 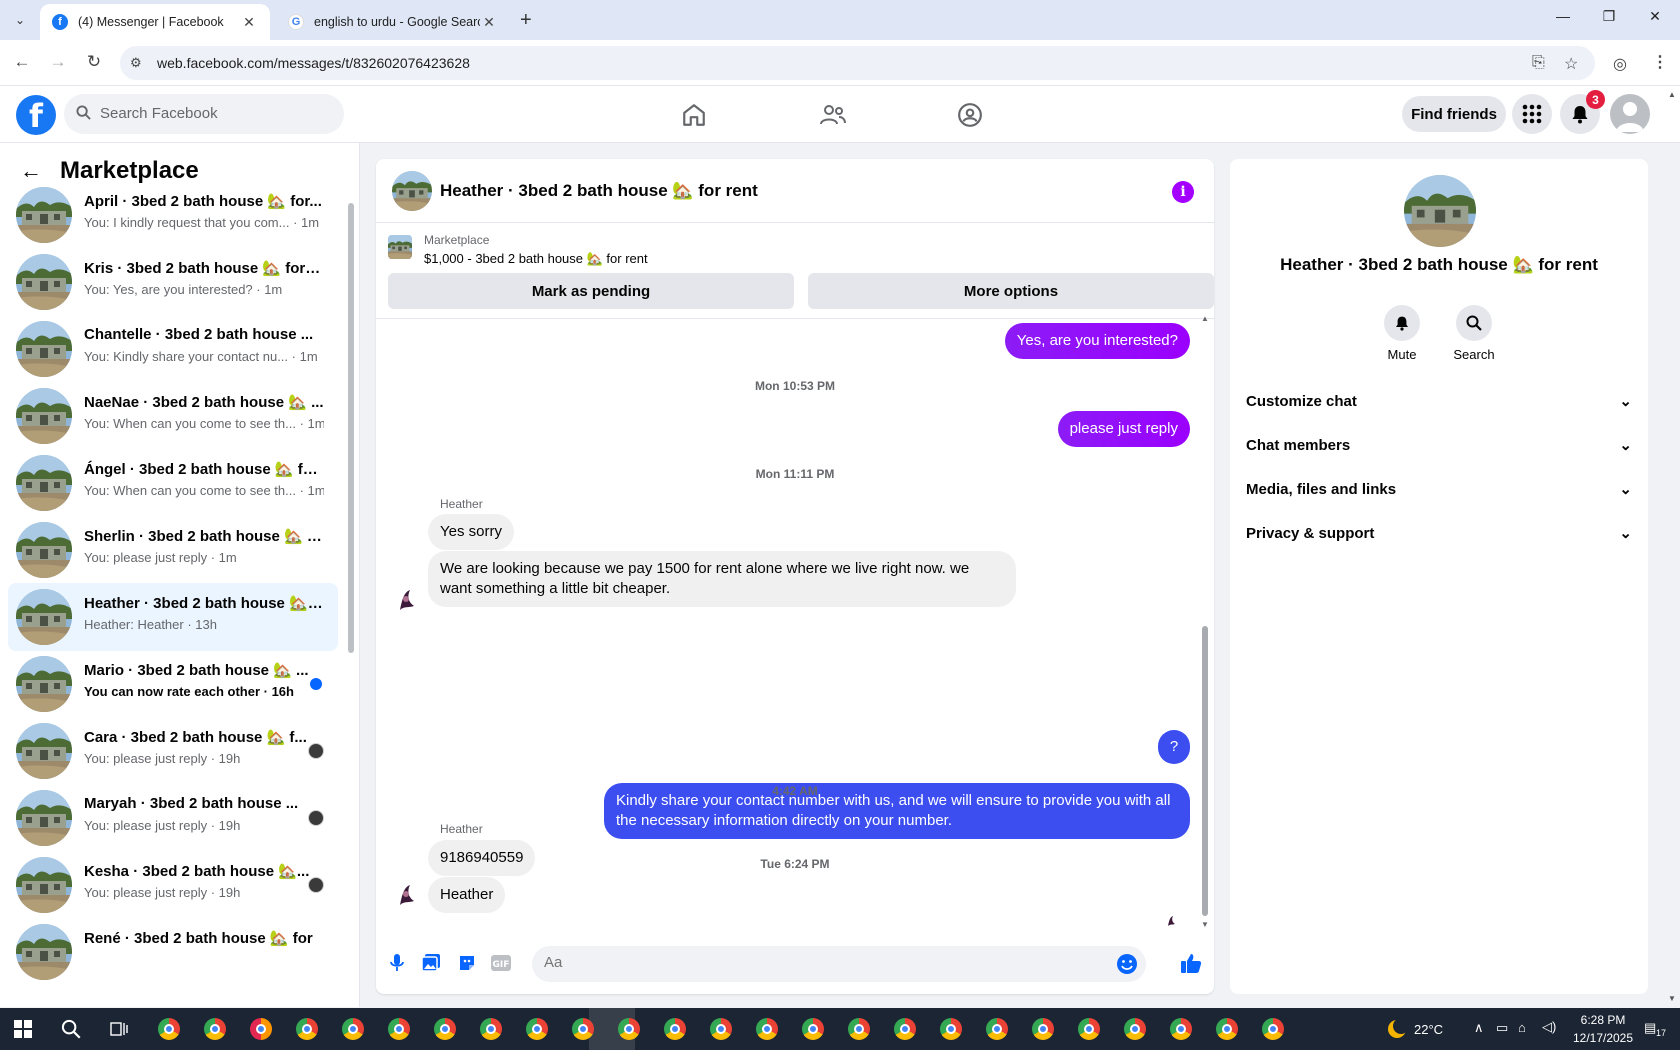 What do you see at coordinates (1205, 623) in the screenshot?
I see `thread-scrollbar: ▲ ▼` at bounding box center [1205, 623].